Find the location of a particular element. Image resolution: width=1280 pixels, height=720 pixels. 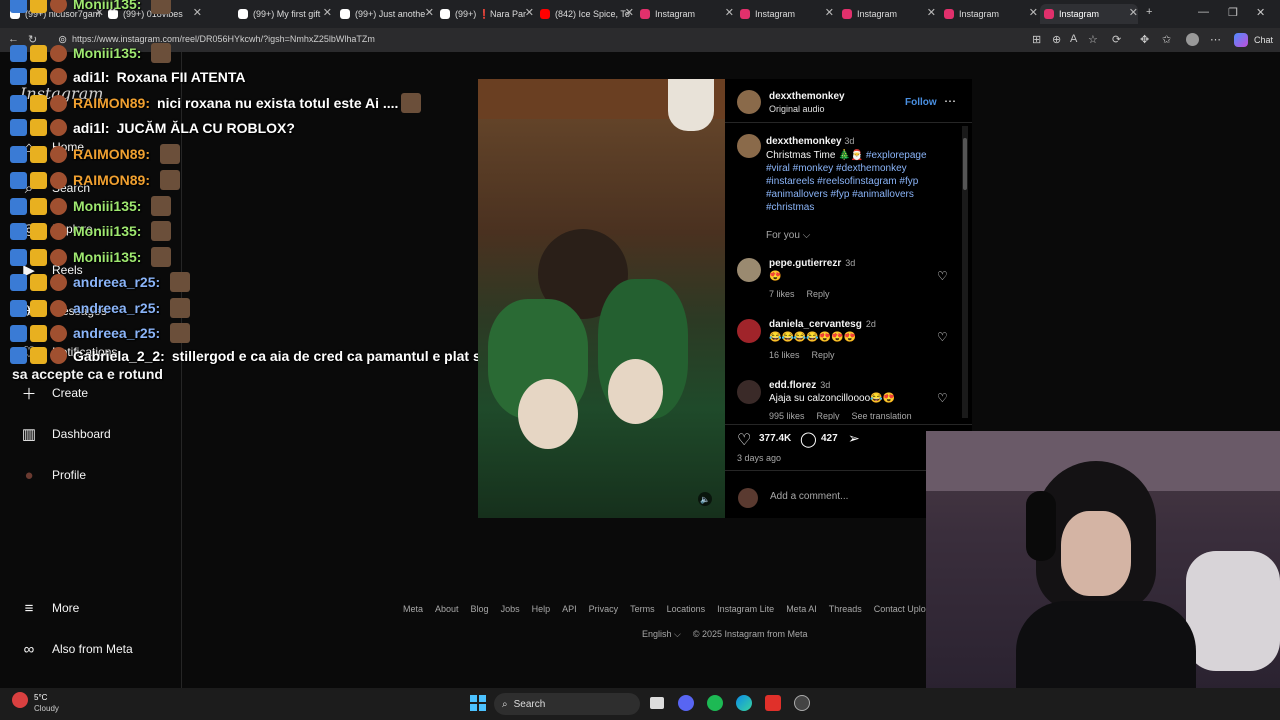

comment-text: 😂😂😂😂😍😍😍 is located at coordinates (813, 337).